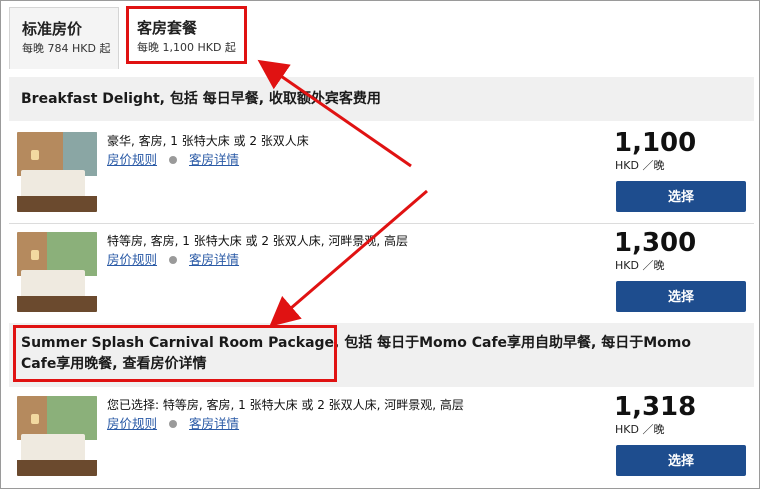 The height and width of the screenshot is (489, 760). Describe the element at coordinates (167, 28) in the screenshot. I see `tab-title: 客房套餐` at that location.